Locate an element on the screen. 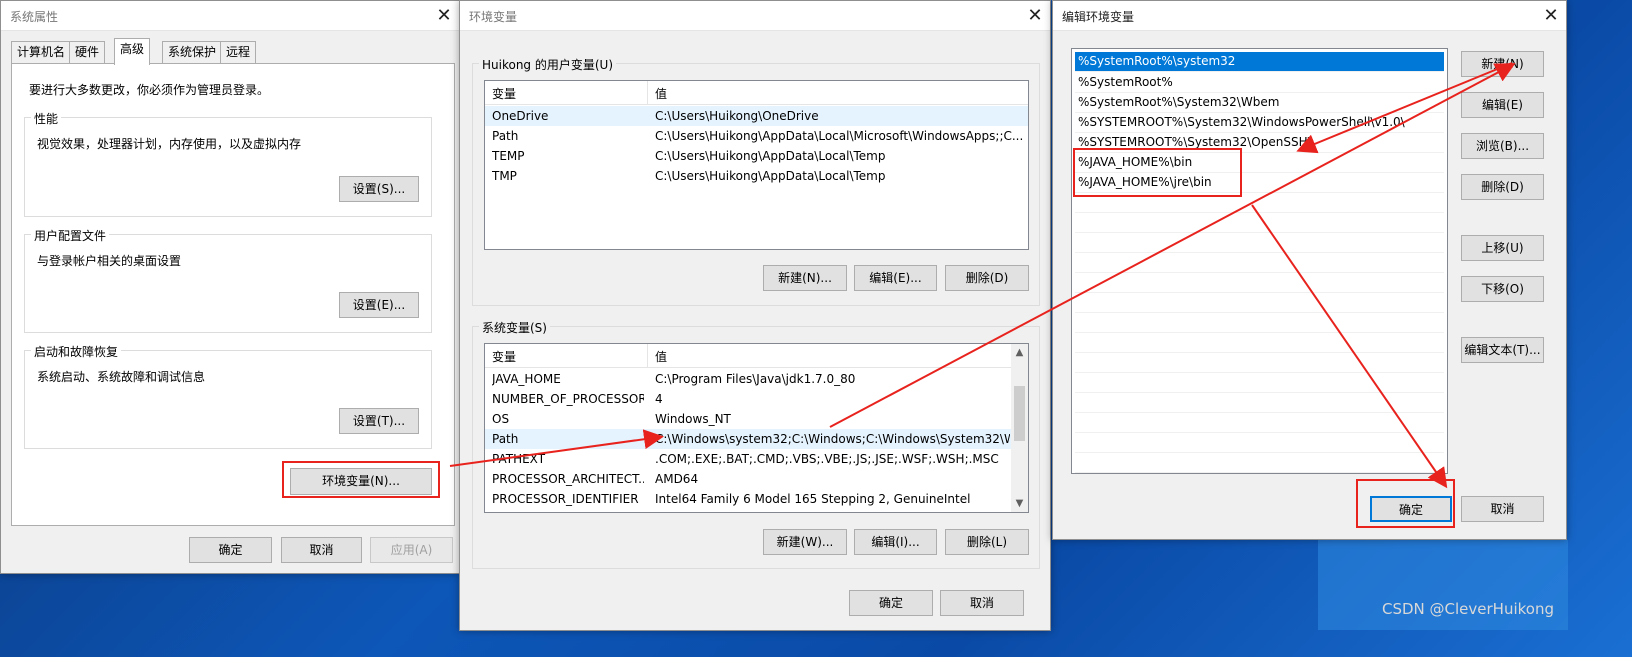  table-row: TEMP C:\Users\Huikong\AppData\Local\Temp is located at coordinates (756, 156).